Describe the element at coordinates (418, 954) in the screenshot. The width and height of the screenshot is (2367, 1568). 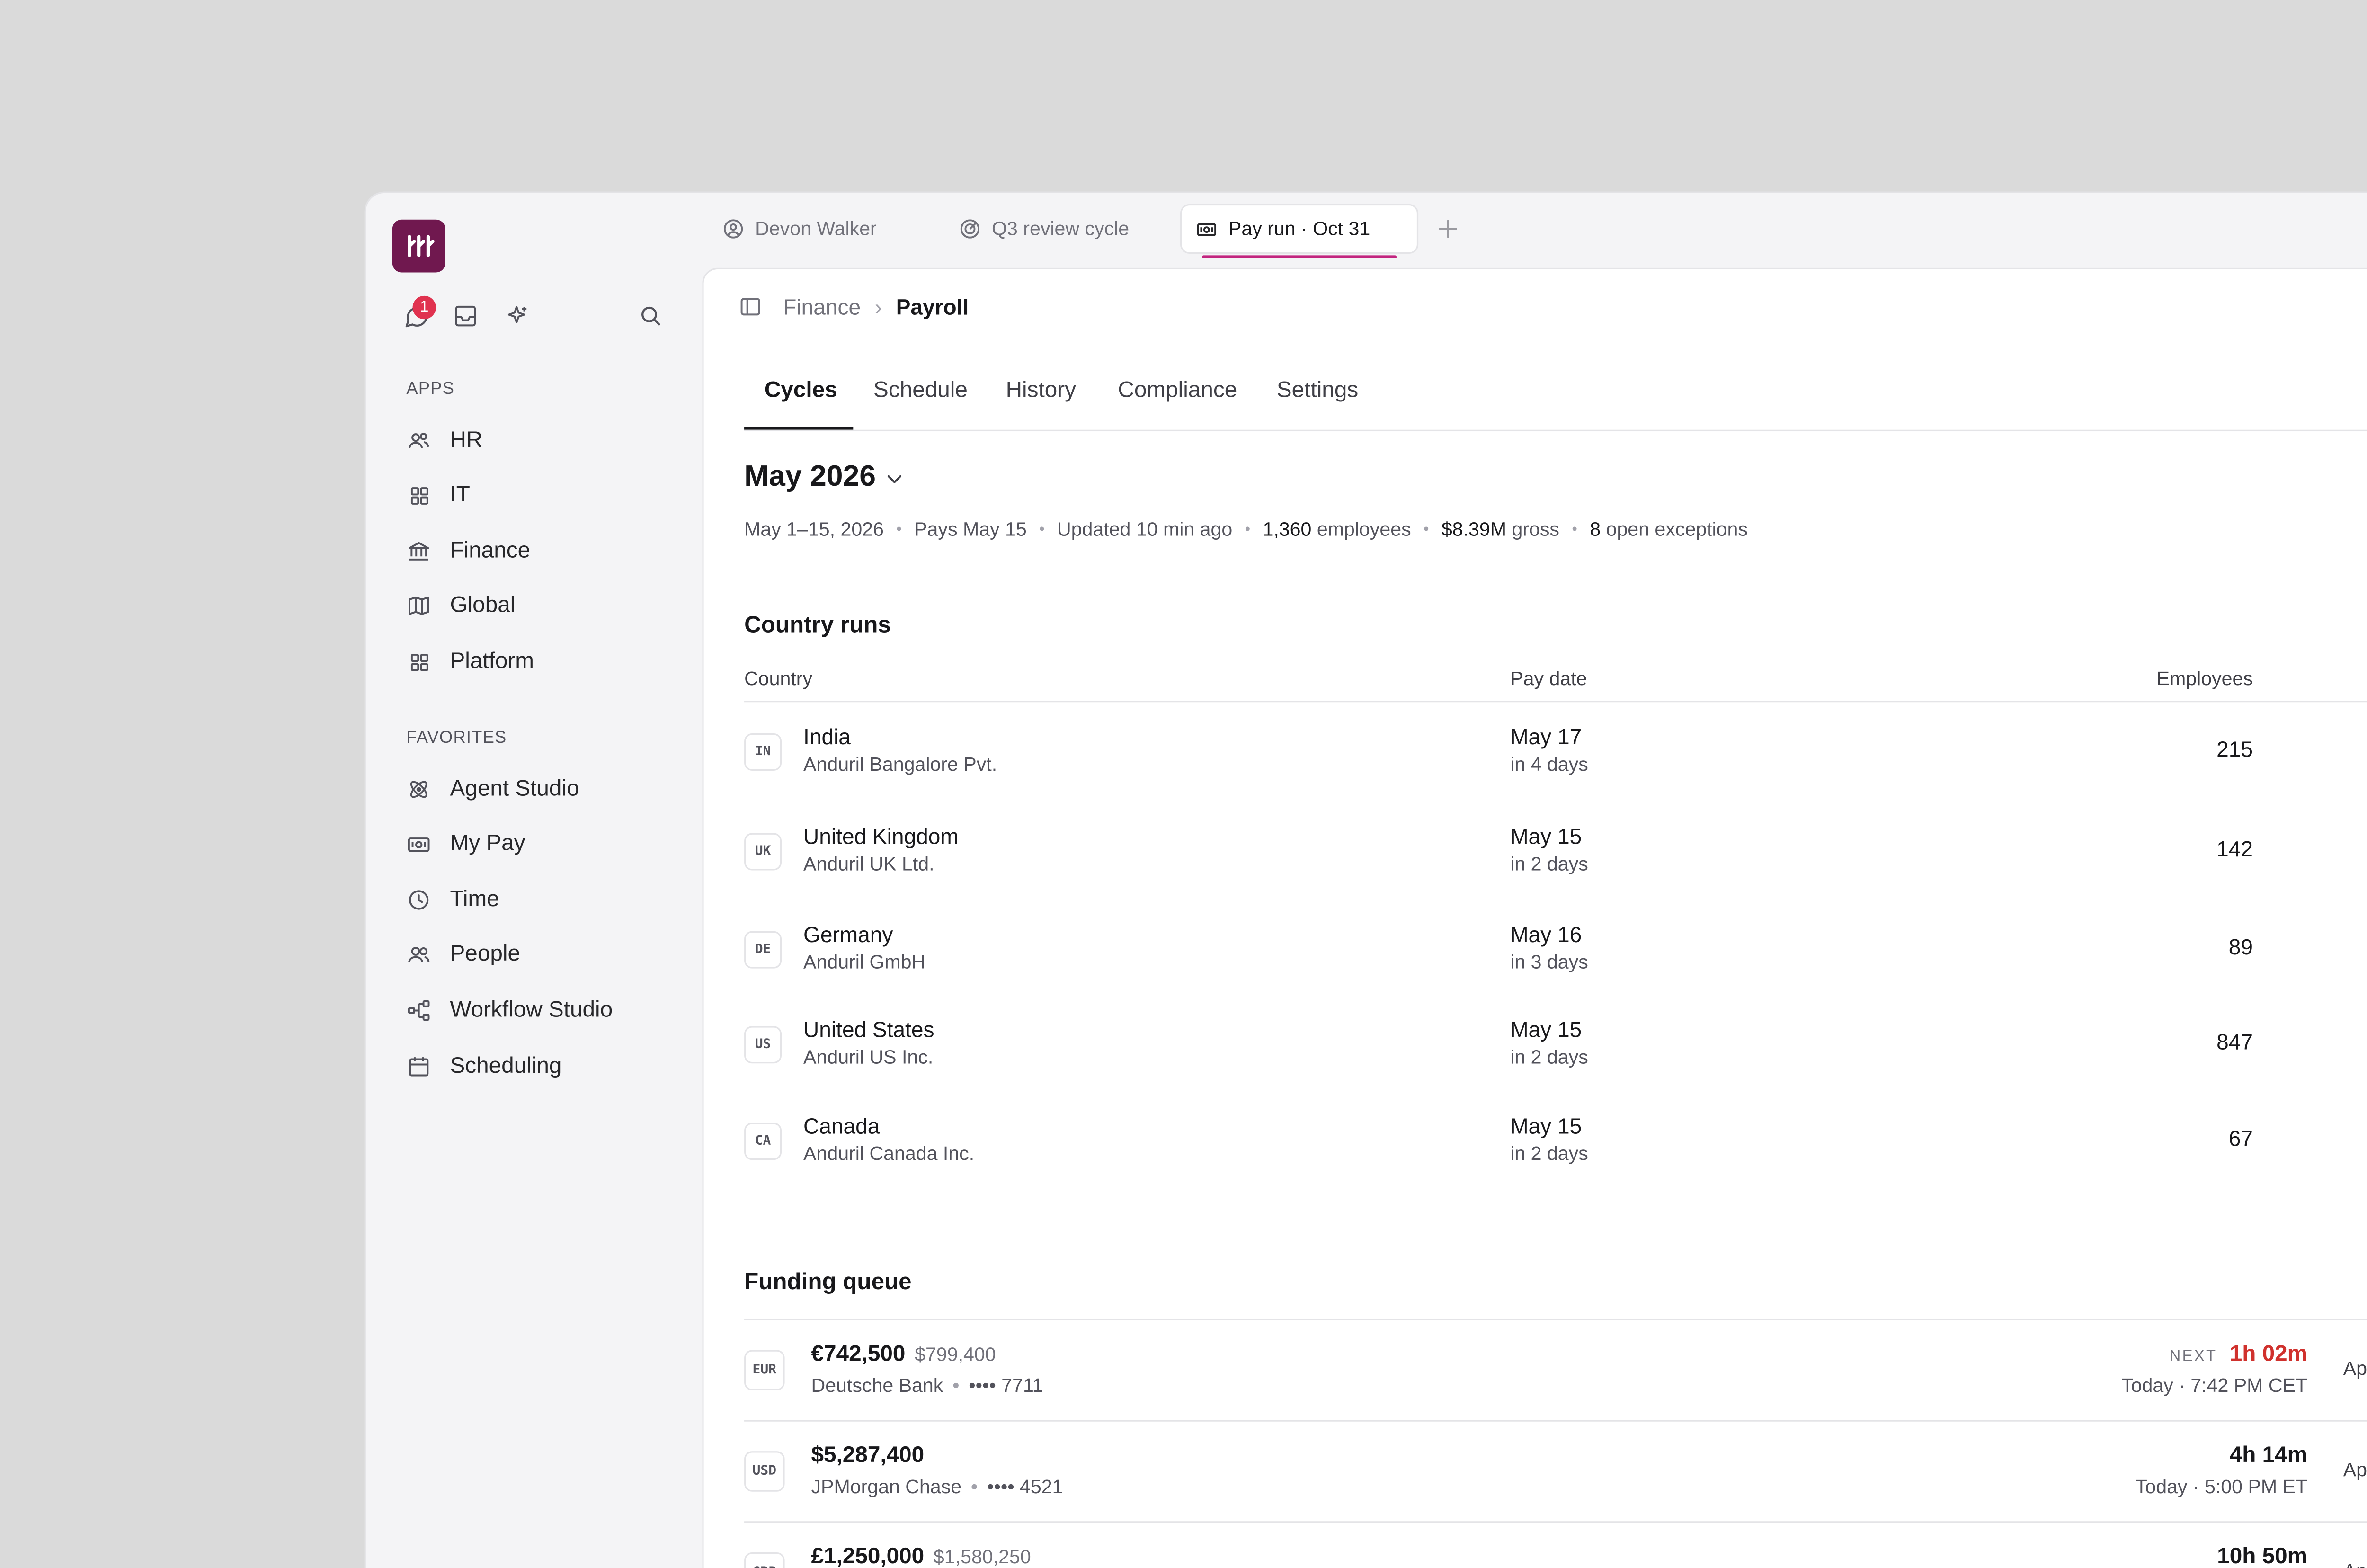
I see `people-icon` at that location.